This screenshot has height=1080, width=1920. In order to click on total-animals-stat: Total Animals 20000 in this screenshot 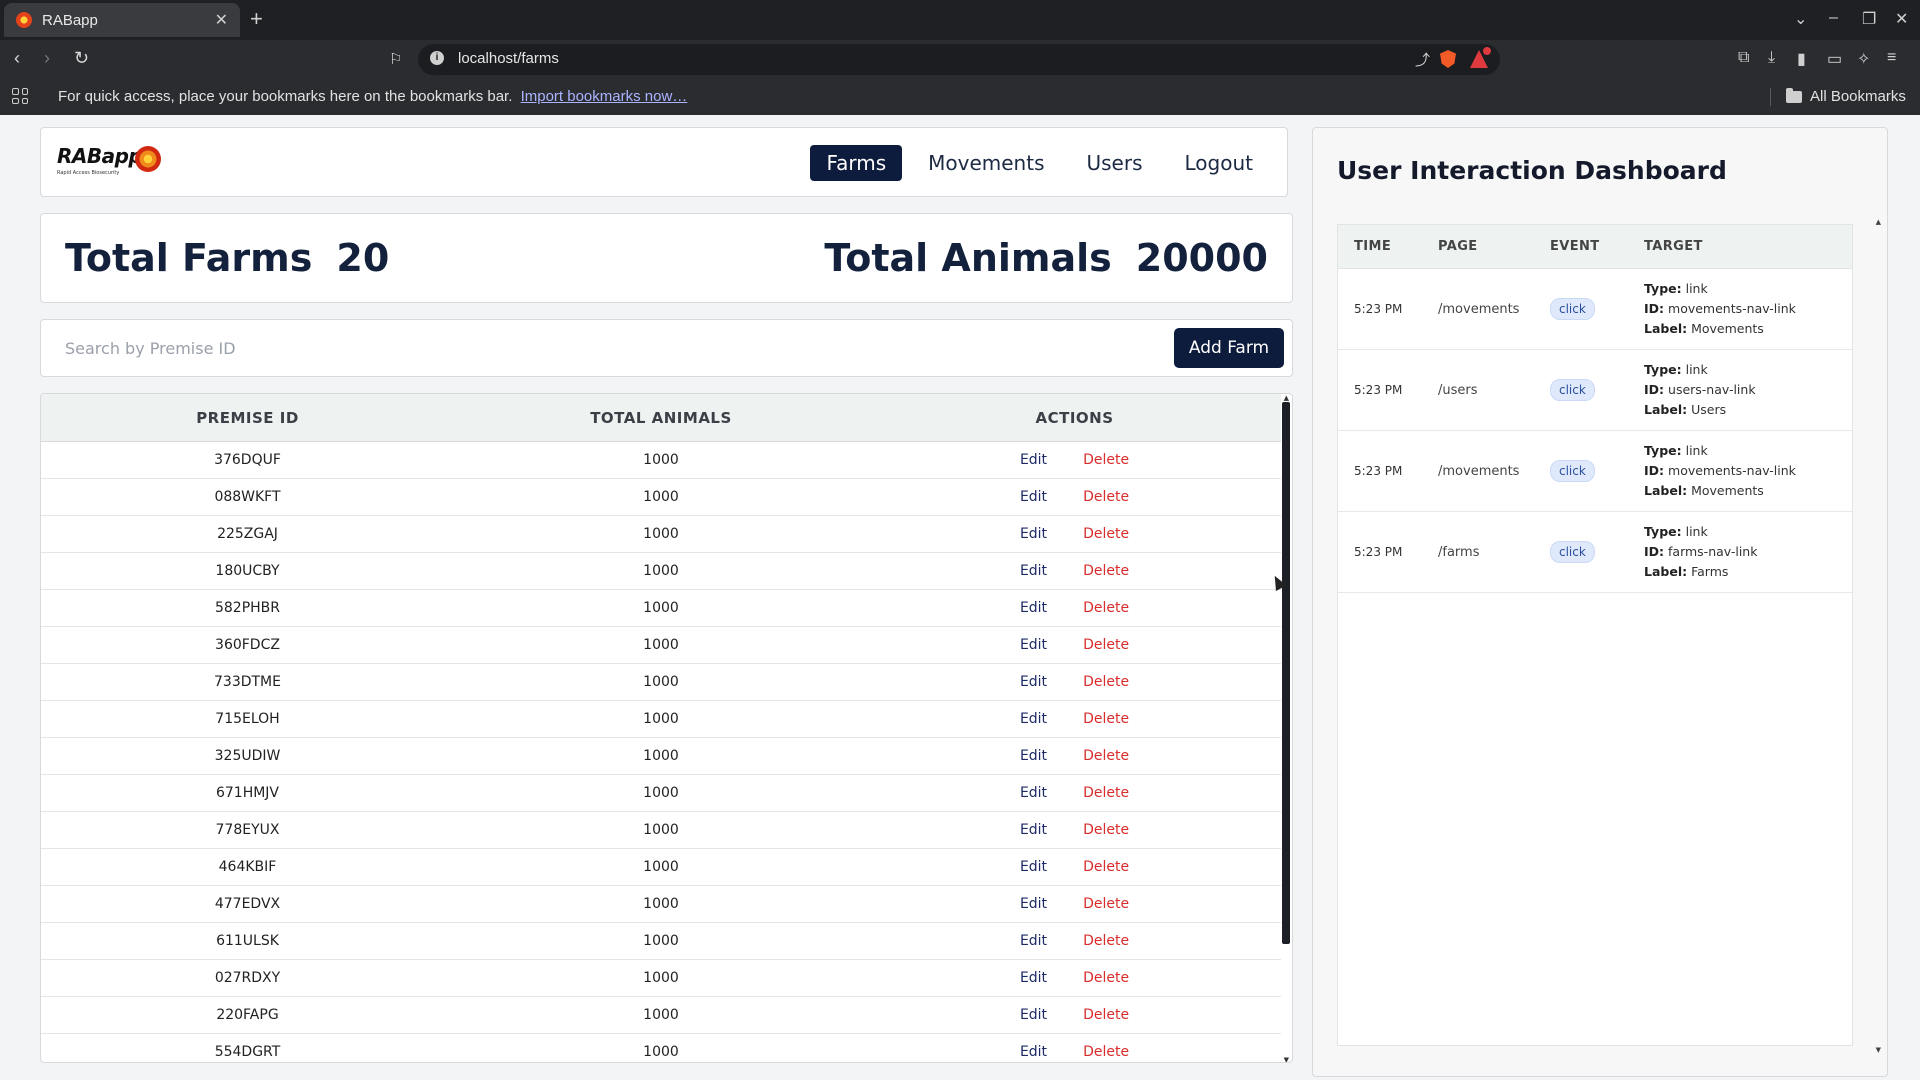, I will do `click(1046, 258)`.